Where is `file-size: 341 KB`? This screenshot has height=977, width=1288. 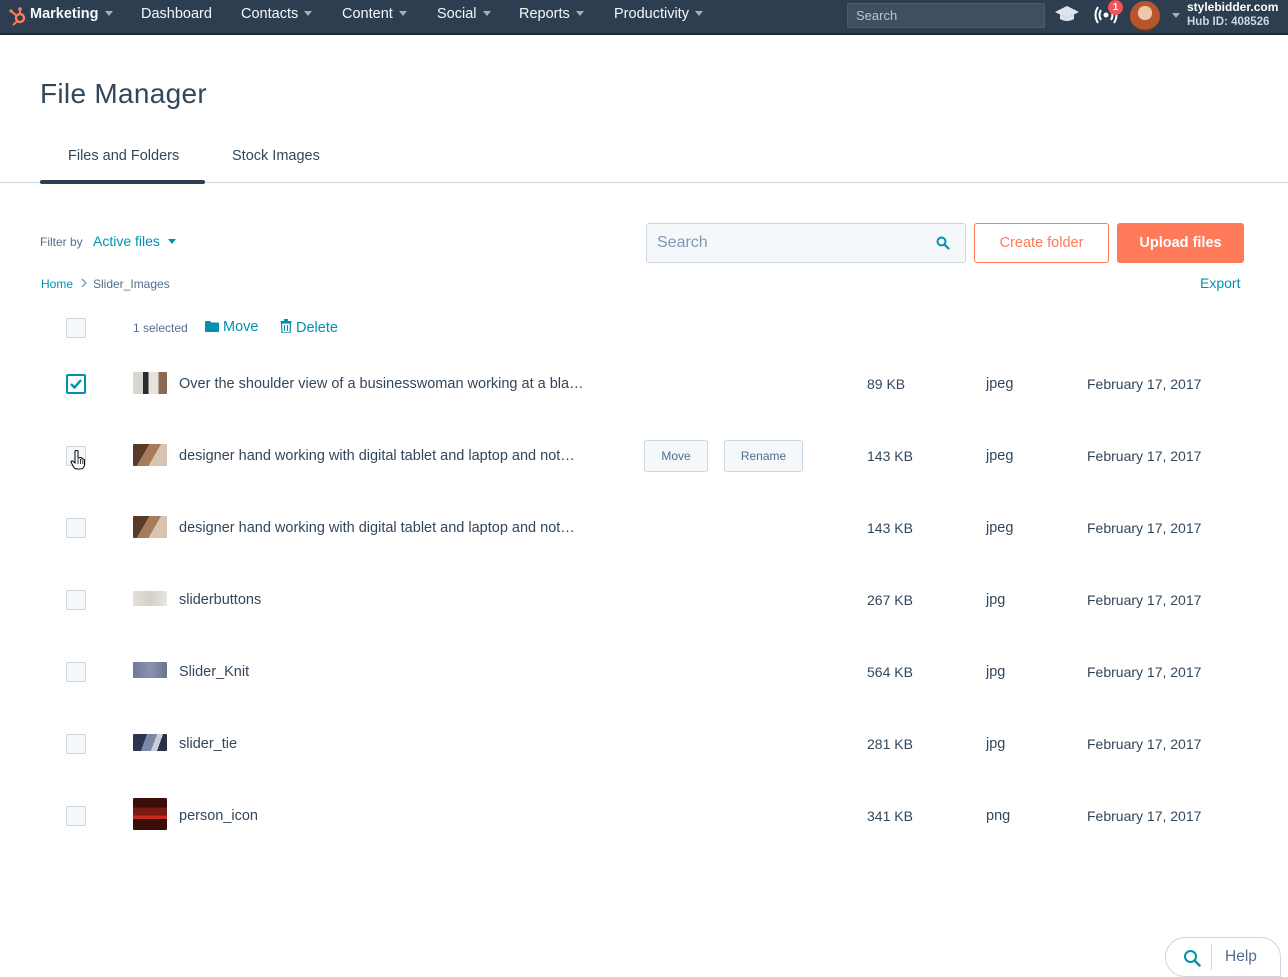 file-size: 341 KB is located at coordinates (890, 816).